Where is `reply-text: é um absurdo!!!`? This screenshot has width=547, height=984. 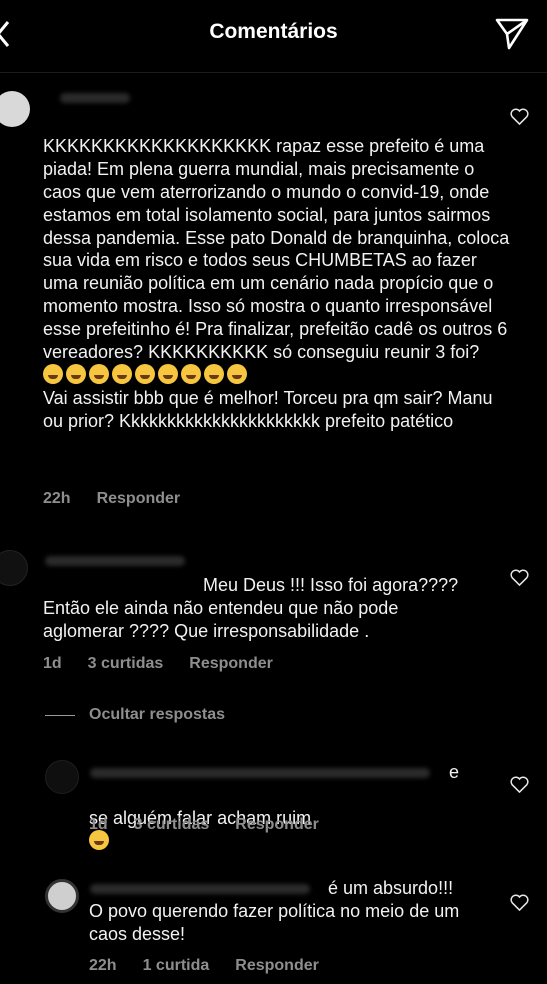 reply-text: é um absurdo!!! is located at coordinates (391, 888).